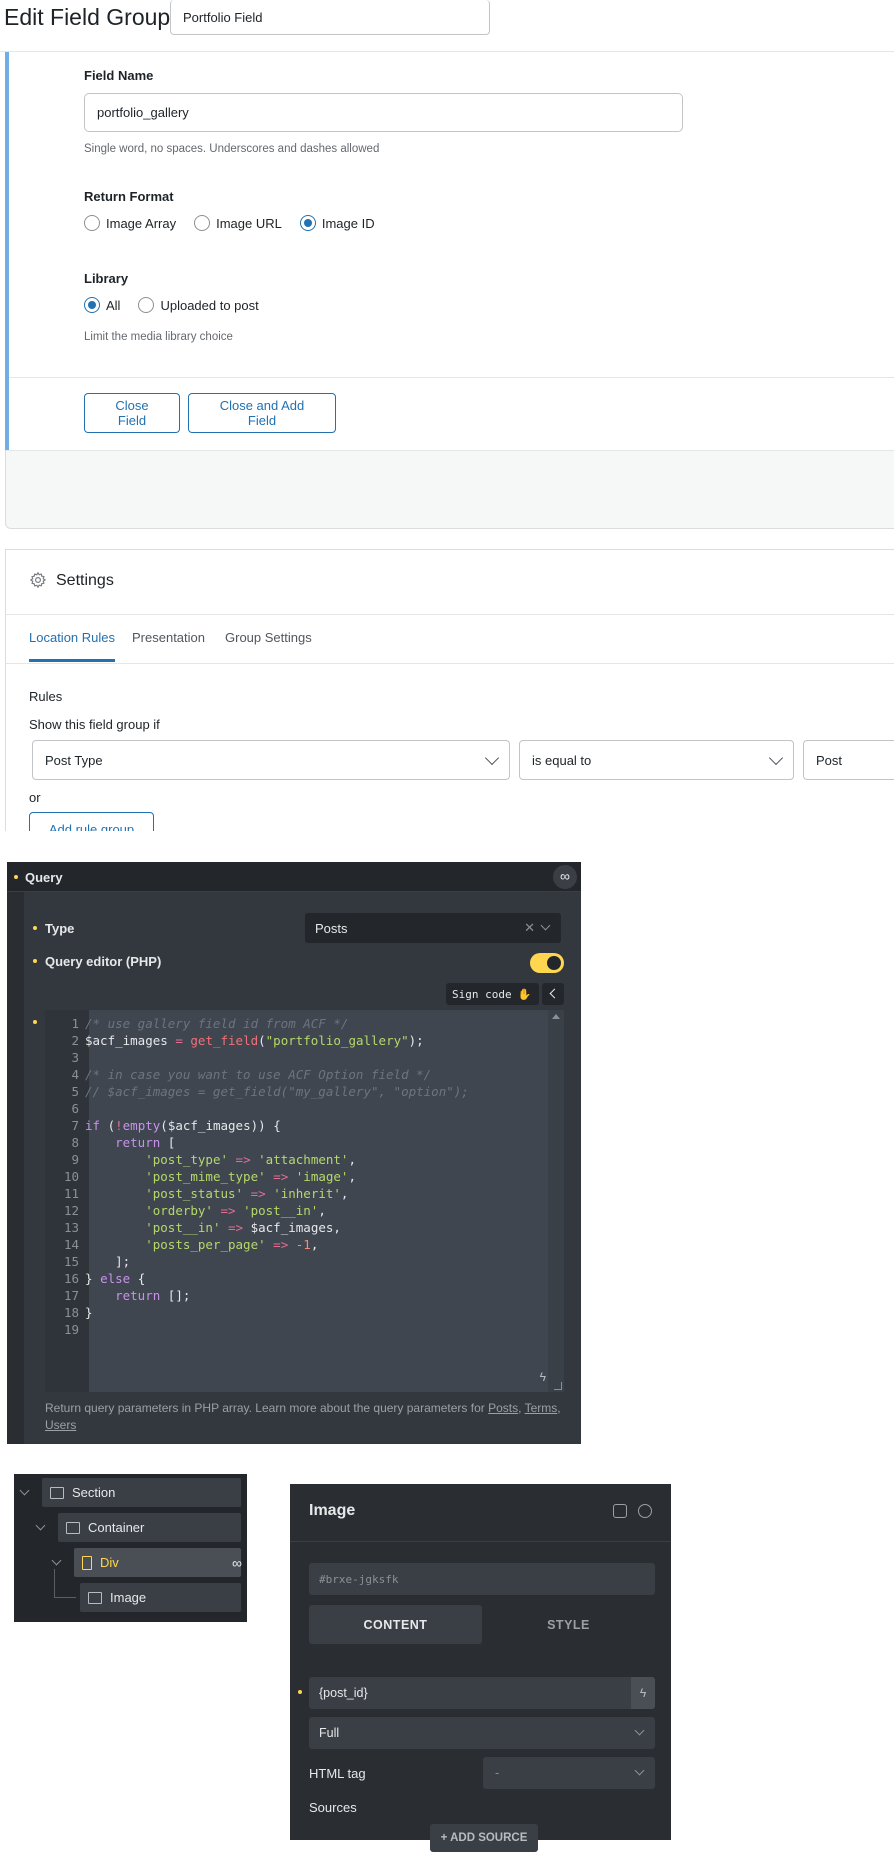  I want to click on query-type-select: Posts ✕, so click(433, 928).